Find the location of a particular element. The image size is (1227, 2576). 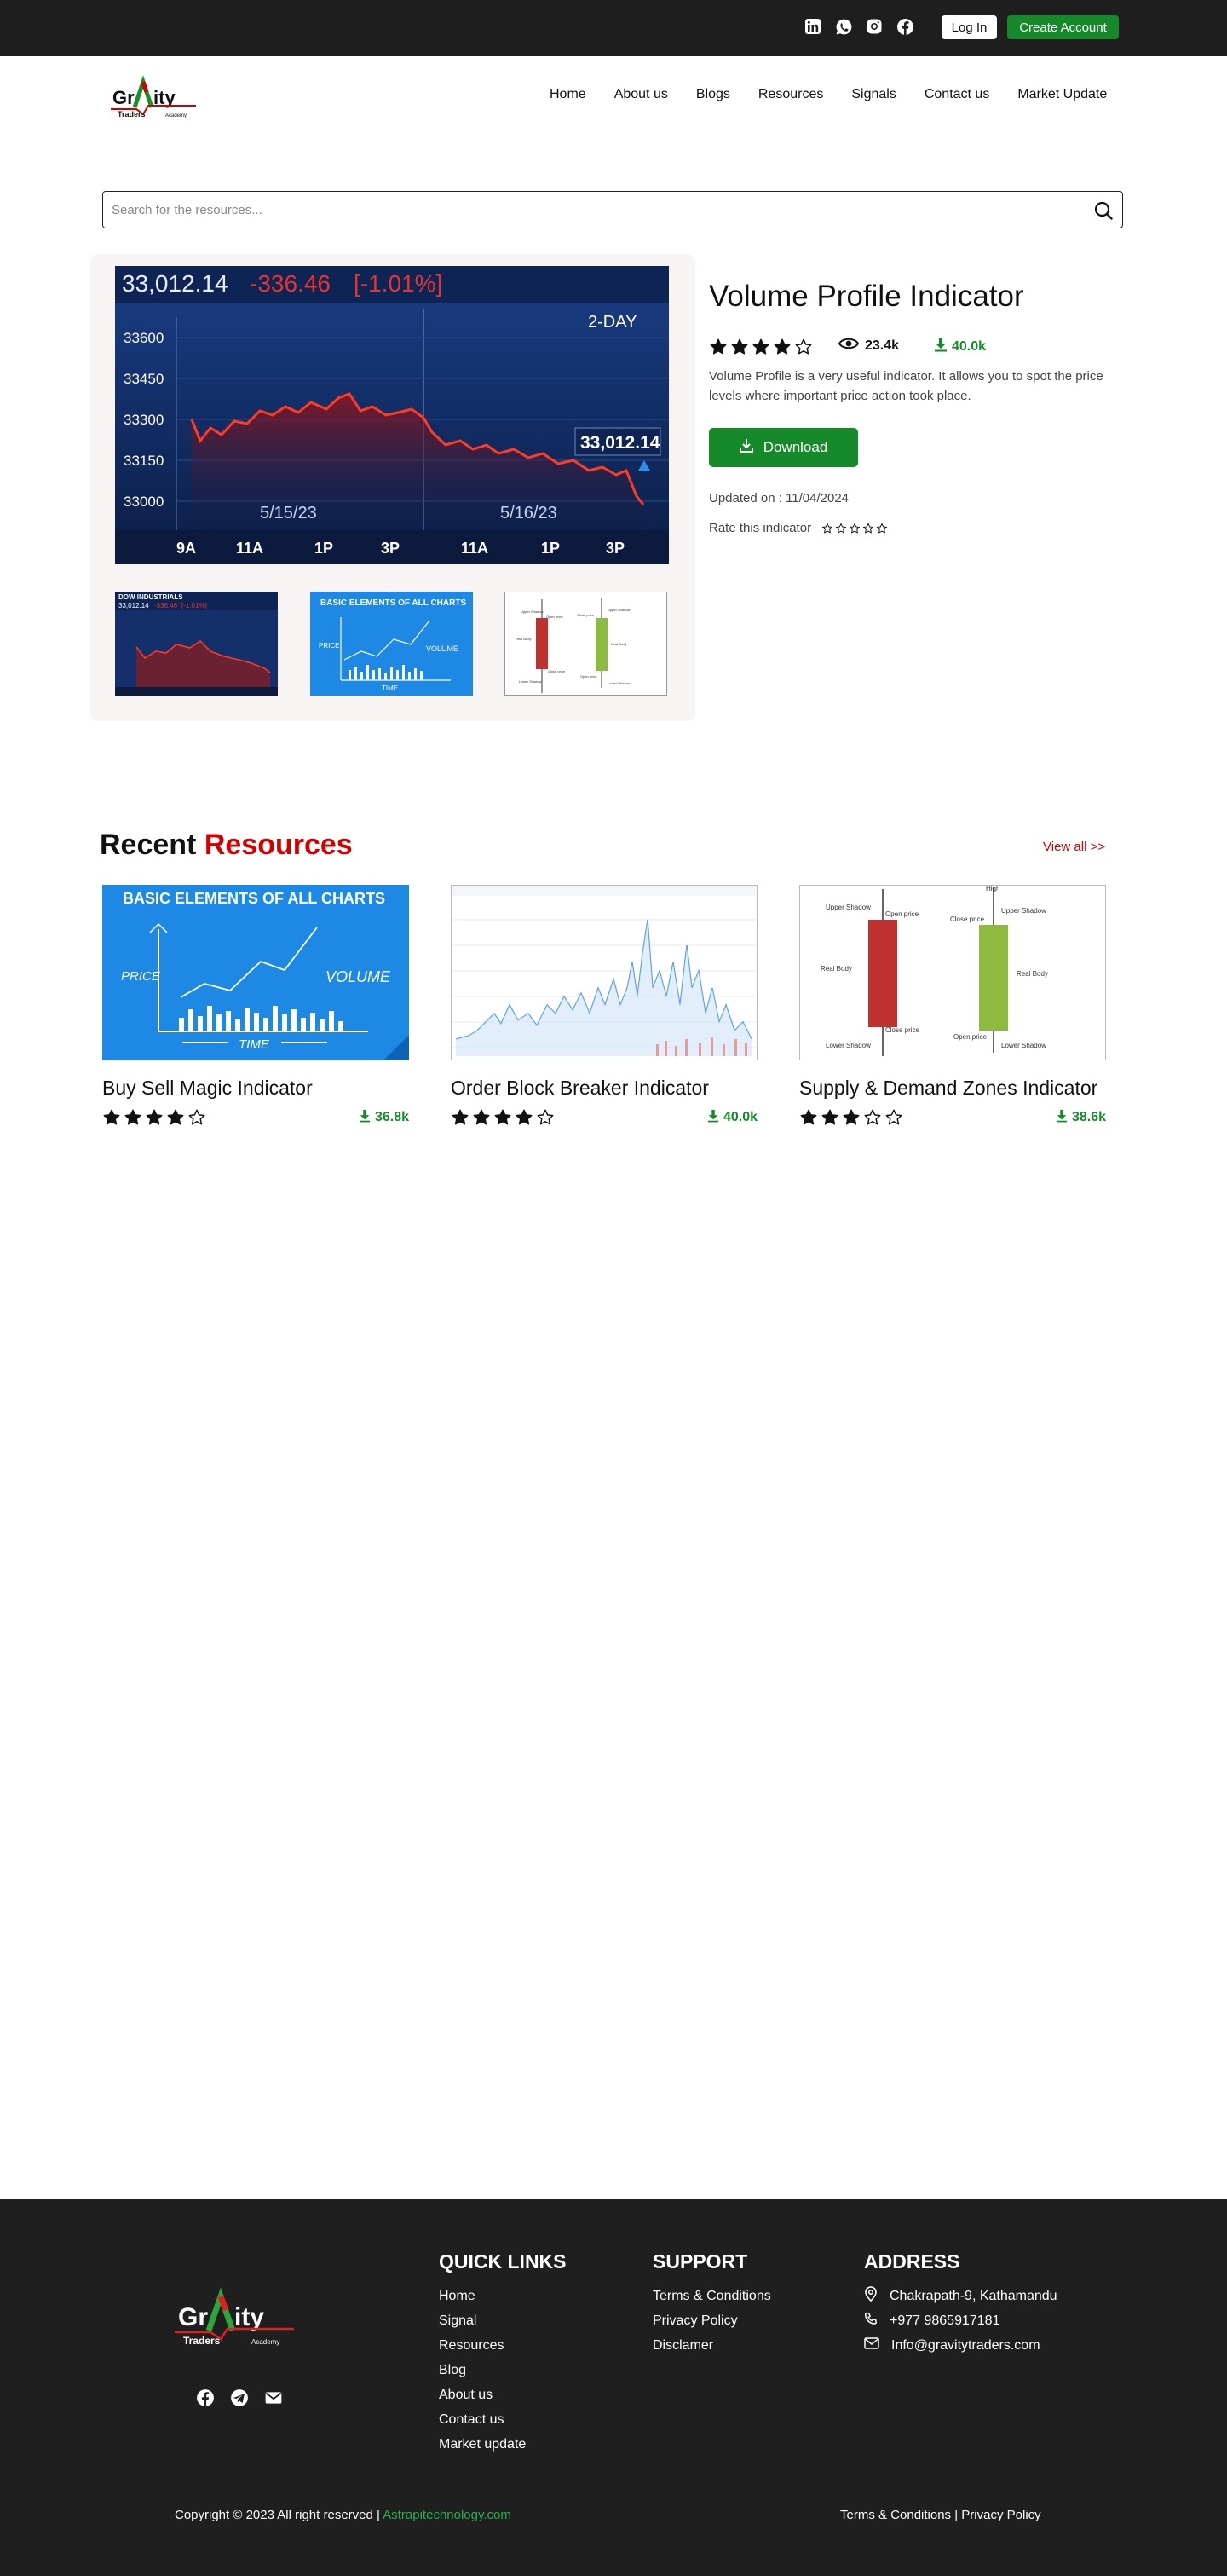

label-real-body: Real Body is located at coordinates (1032, 974).